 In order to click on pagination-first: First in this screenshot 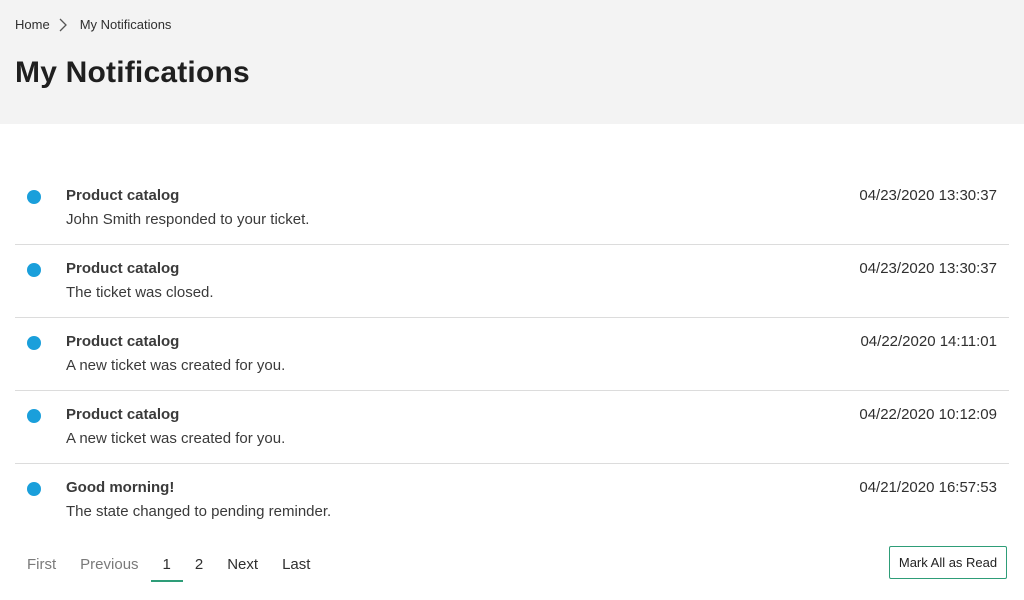, I will do `click(41, 565)`.